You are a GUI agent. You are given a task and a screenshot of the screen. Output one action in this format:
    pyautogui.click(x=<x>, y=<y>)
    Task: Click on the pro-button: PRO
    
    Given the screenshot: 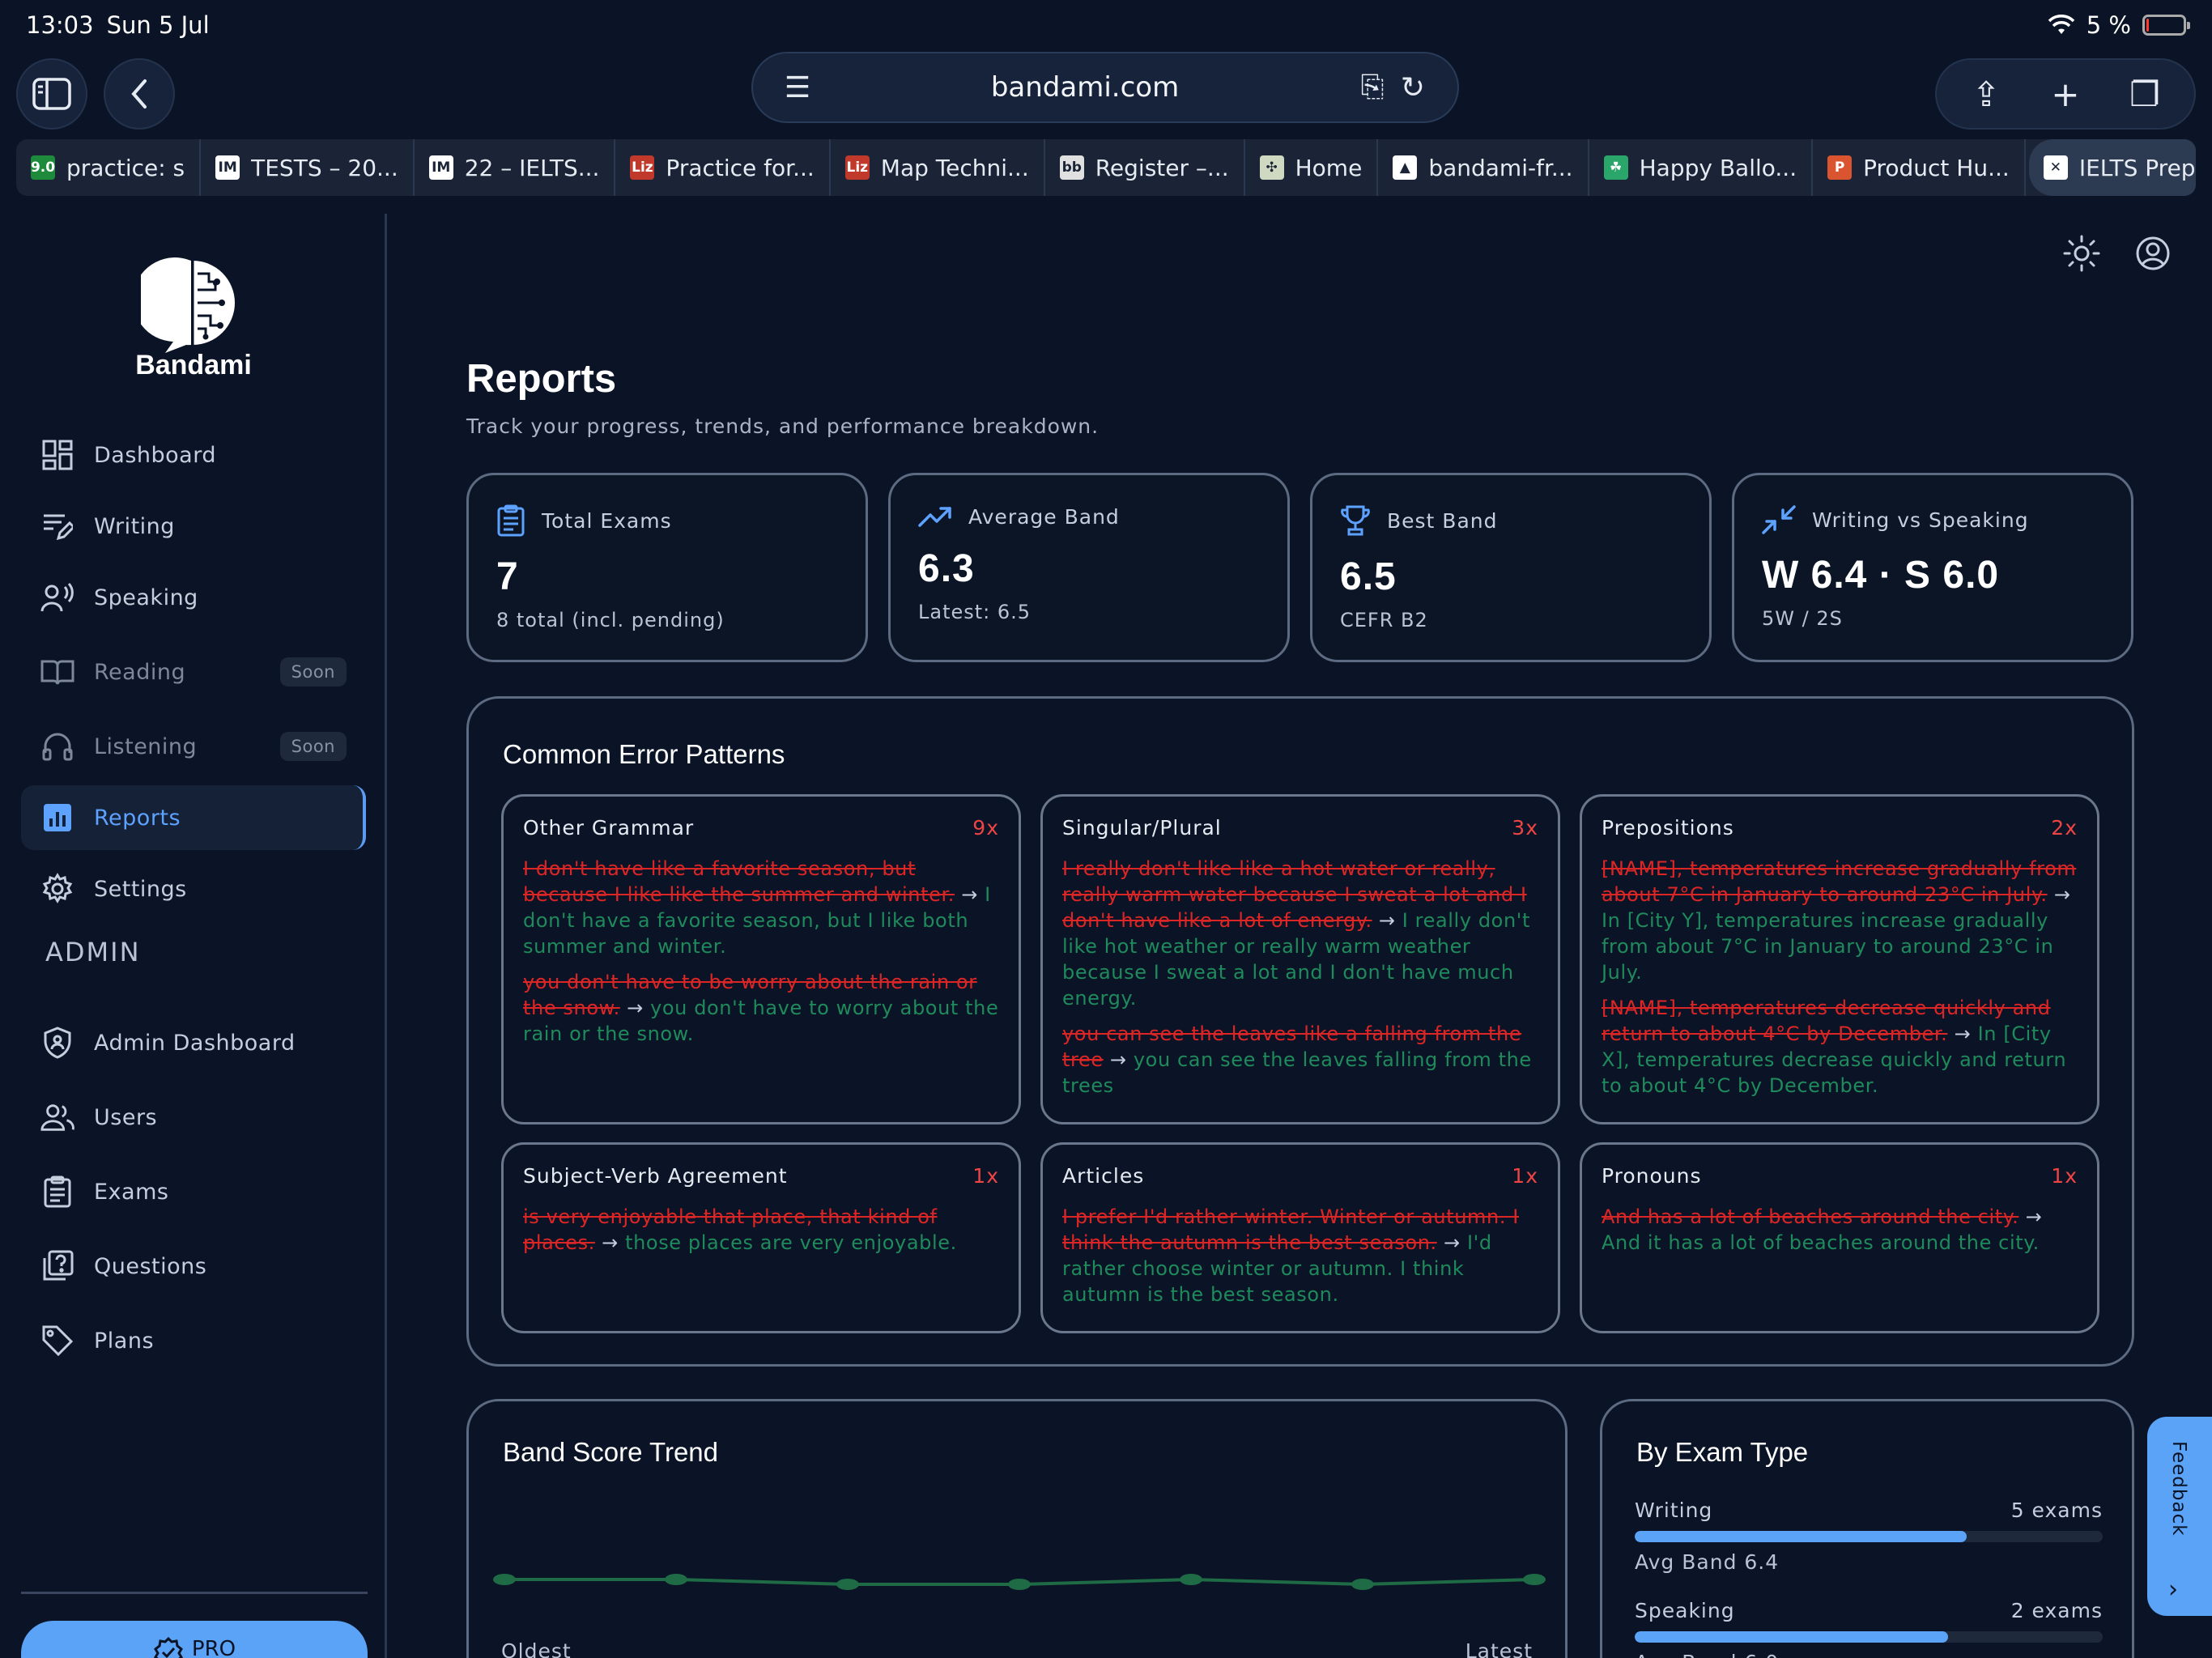 What is the action you would take?
    pyautogui.click(x=195, y=1639)
    